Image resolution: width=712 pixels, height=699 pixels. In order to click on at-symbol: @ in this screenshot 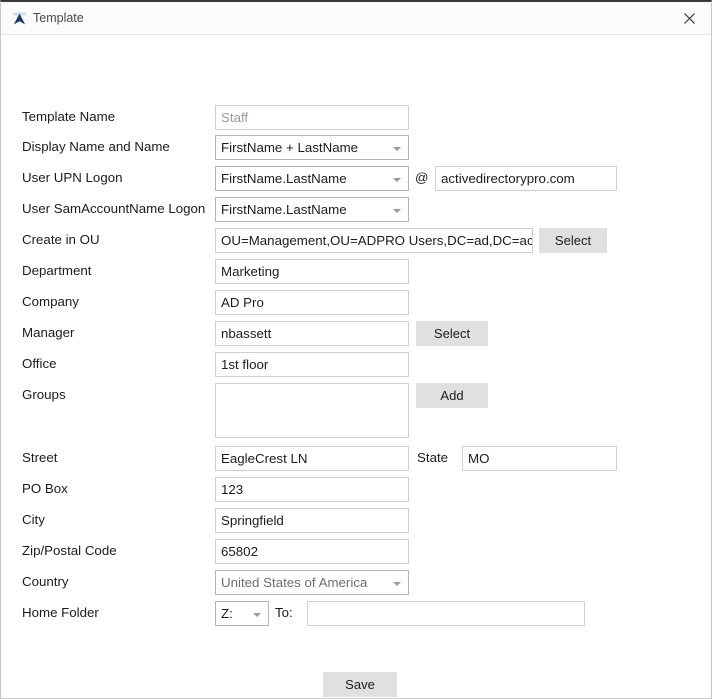, I will do `click(422, 177)`.